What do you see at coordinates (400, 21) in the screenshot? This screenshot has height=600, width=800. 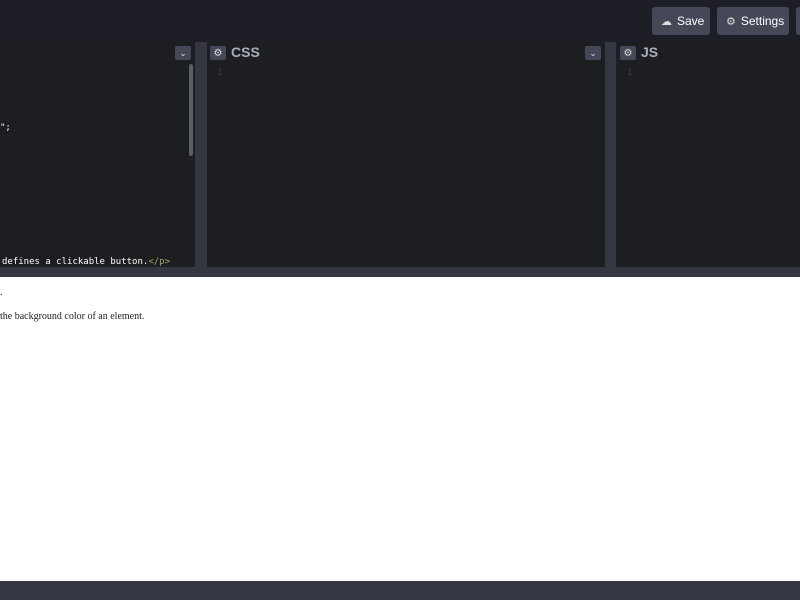 I see `top-toolbar: ☁ Save ⚙ Settings` at bounding box center [400, 21].